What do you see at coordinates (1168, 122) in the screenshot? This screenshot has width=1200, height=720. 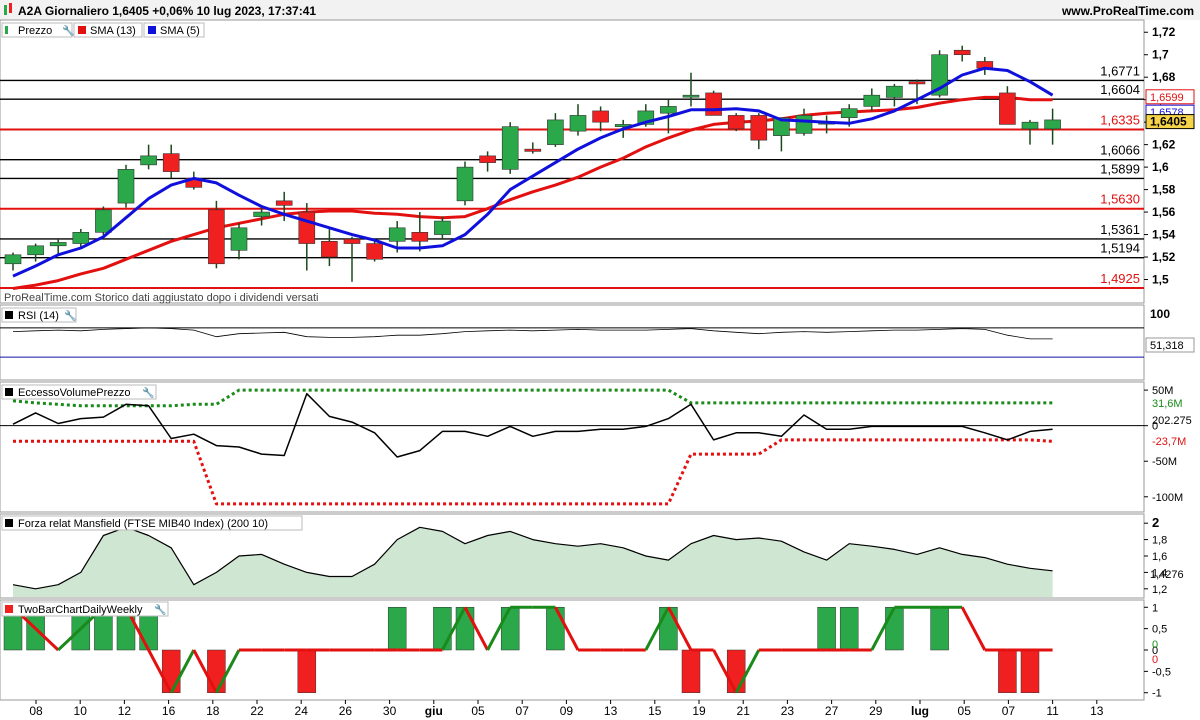 I see `price-badge-label: 1,6405` at bounding box center [1168, 122].